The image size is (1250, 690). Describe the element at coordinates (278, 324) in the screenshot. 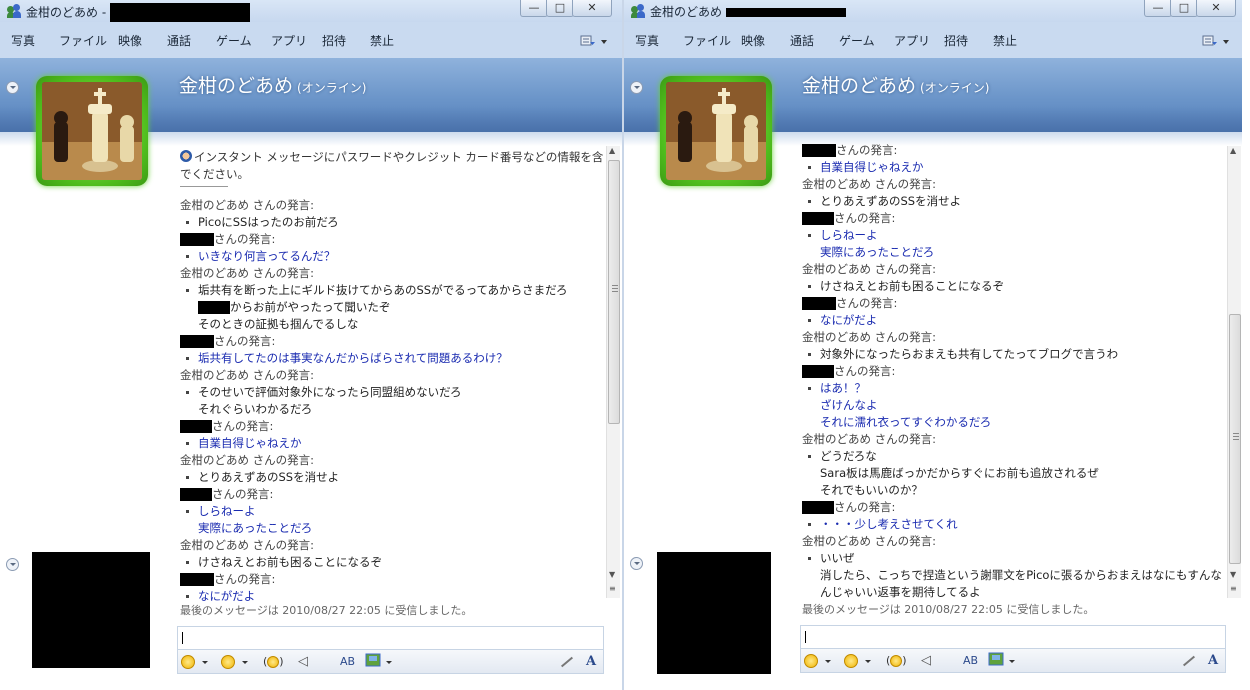

I see `message-text: そのときの証拠も掴んでるしな` at that location.